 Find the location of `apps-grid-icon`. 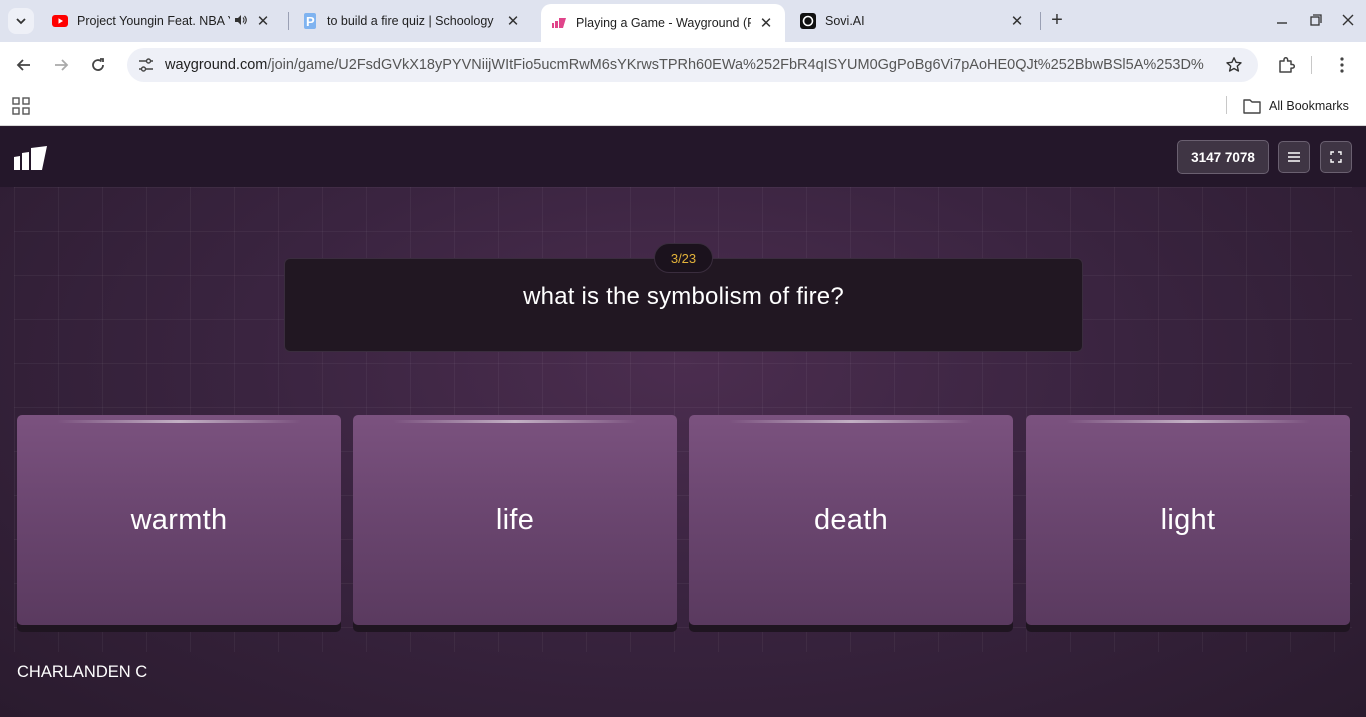

apps-grid-icon is located at coordinates (21, 106).